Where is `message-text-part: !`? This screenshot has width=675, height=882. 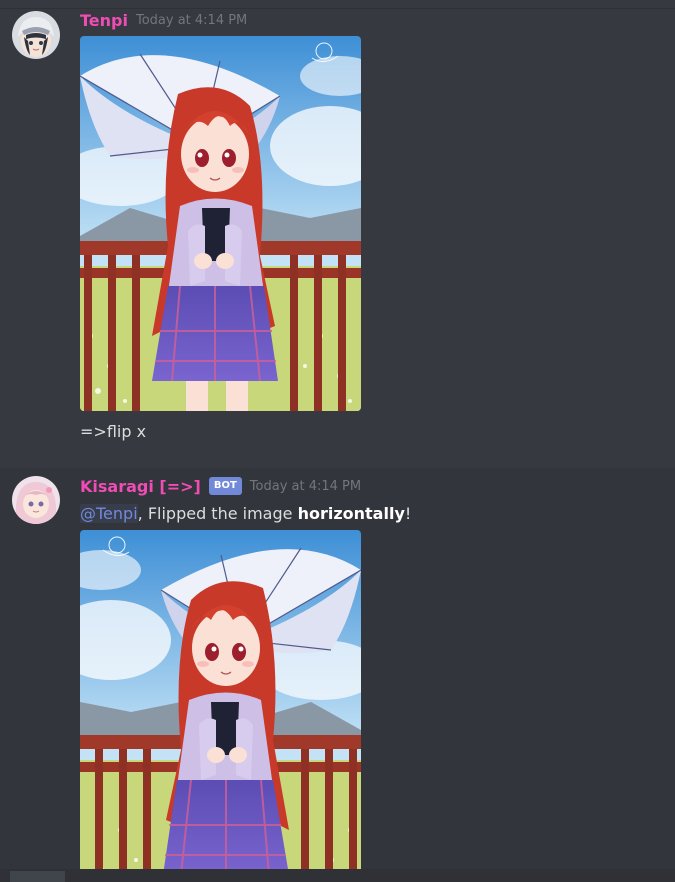
message-text-part: ! is located at coordinates (408, 513).